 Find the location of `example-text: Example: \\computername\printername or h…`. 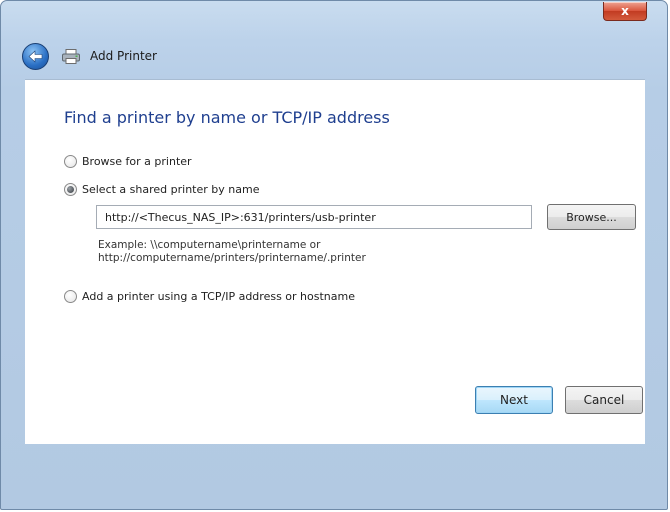

example-text: Example: \\computername\printername or h… is located at coordinates (232, 252).